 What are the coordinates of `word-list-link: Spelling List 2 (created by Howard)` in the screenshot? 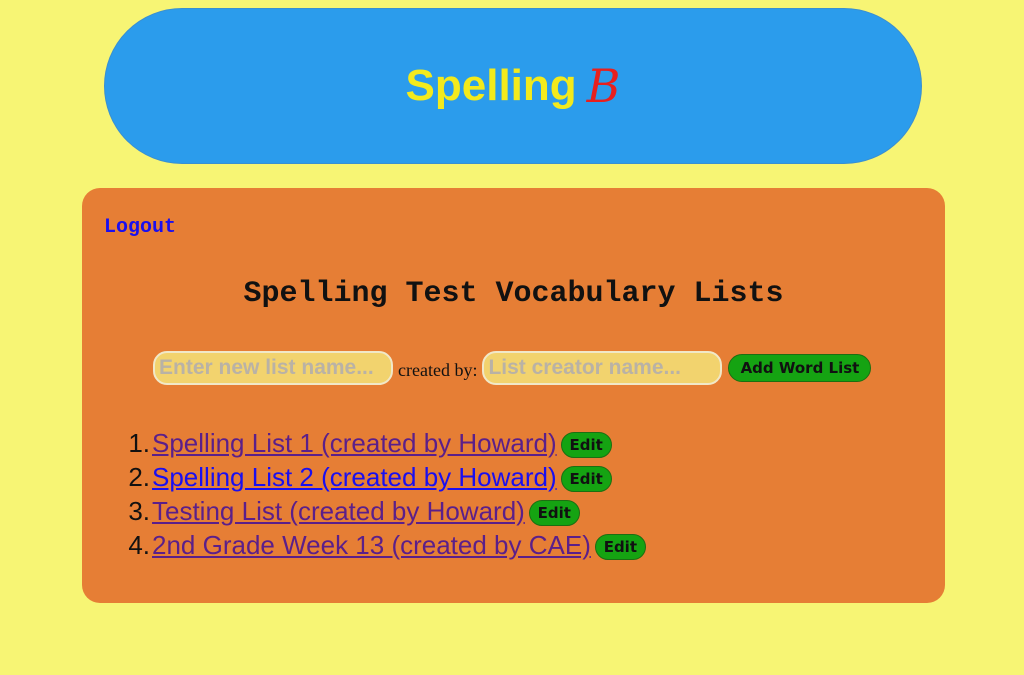 It's located at (354, 477).